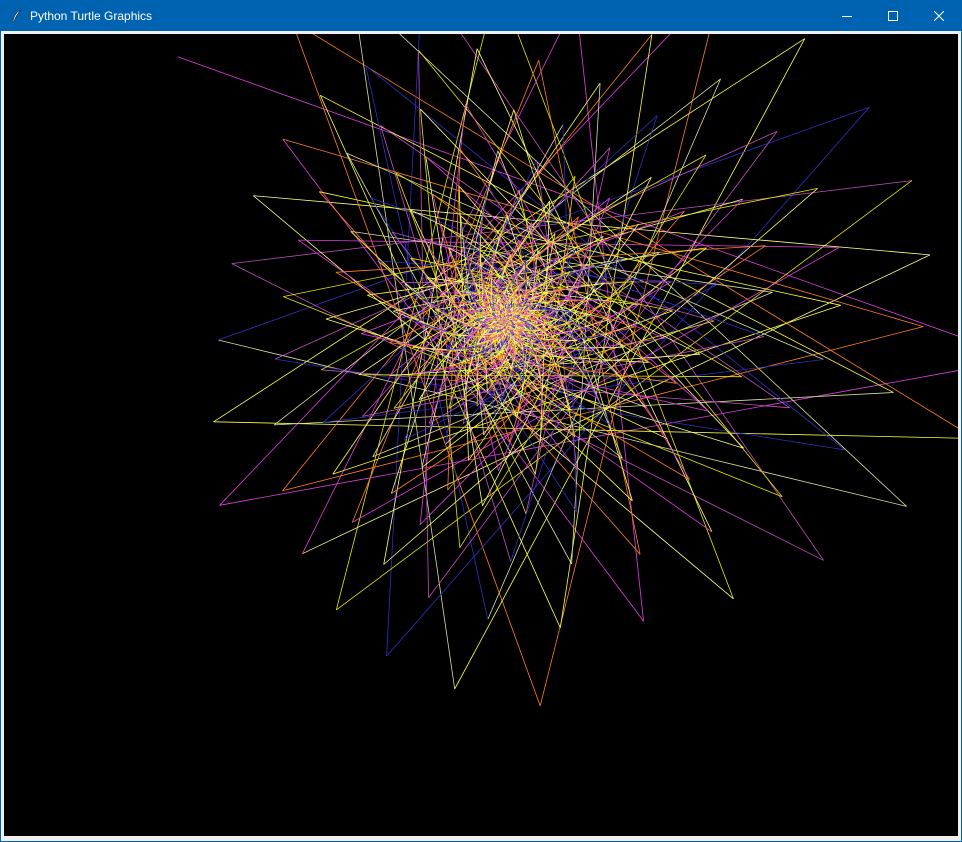 The image size is (962, 842). I want to click on minimize-icon, so click(847, 16).